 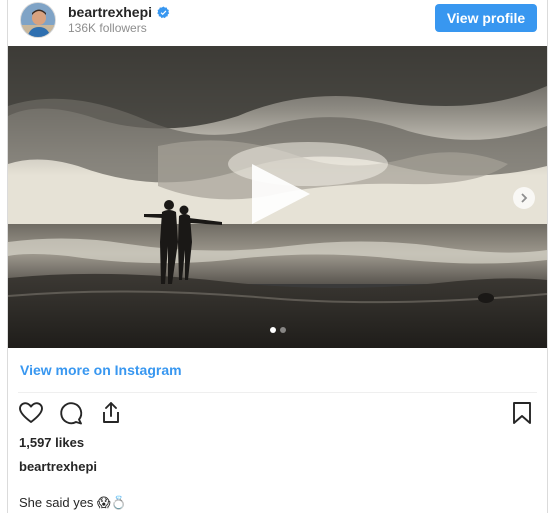 What do you see at coordinates (522, 413) in the screenshot?
I see `bookmark-icon` at bounding box center [522, 413].